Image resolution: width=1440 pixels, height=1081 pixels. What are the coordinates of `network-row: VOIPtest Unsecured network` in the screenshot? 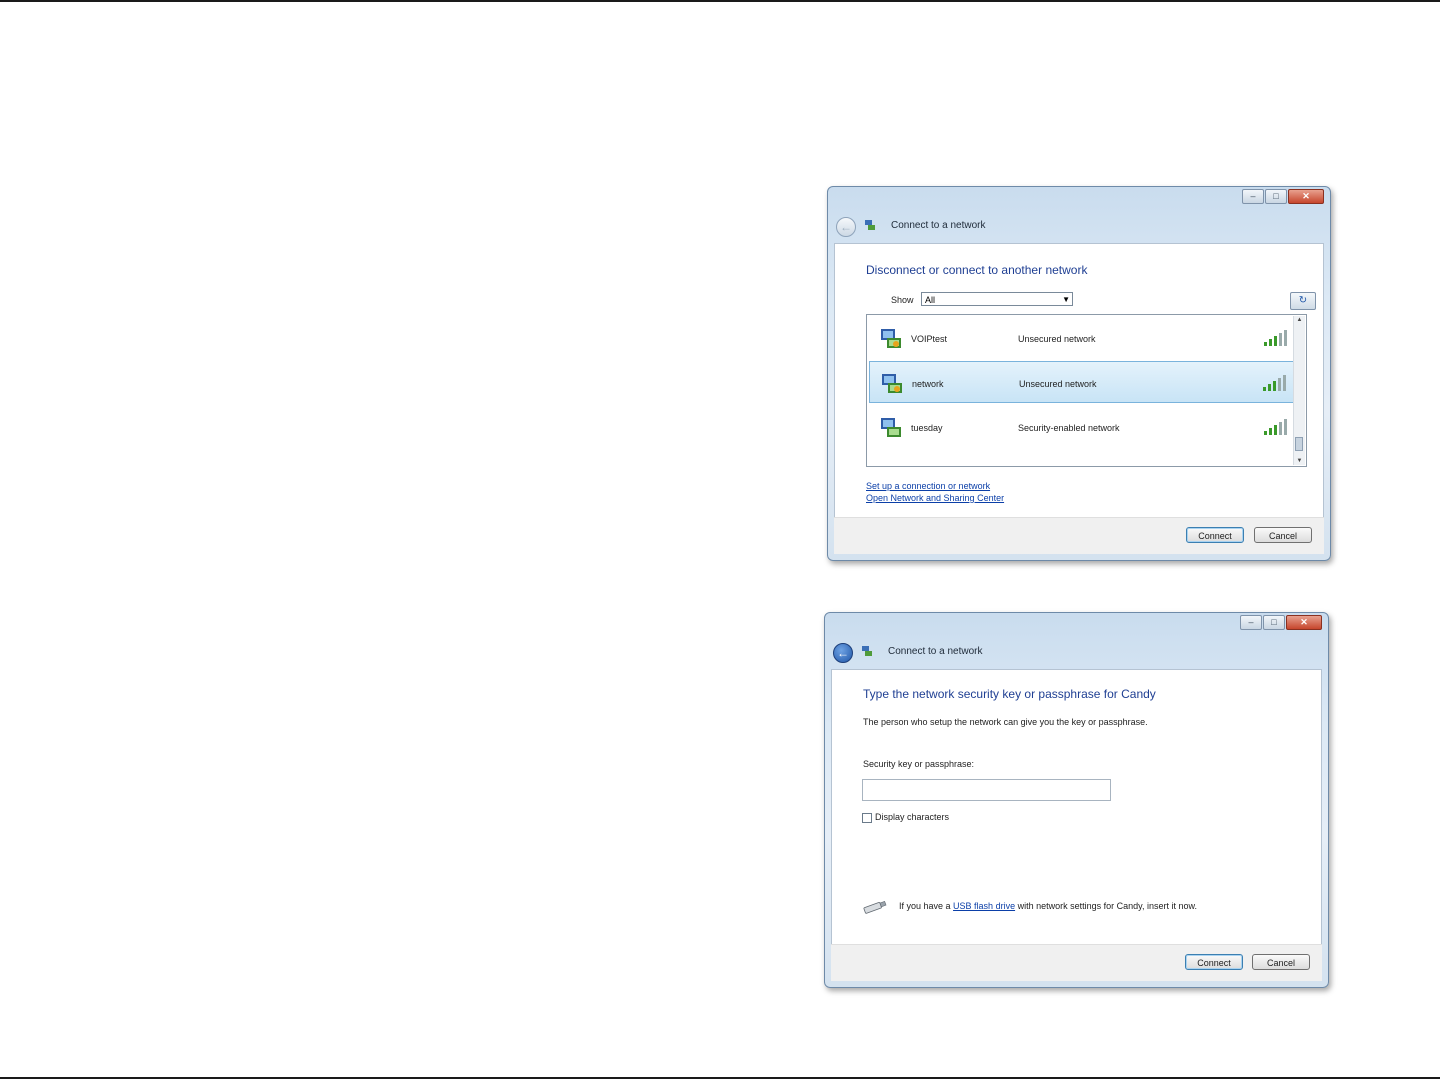 It's located at (1082, 338).